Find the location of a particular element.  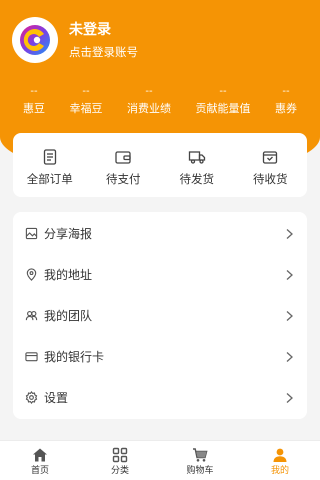

tab-label: 分类 is located at coordinates (119, 471).